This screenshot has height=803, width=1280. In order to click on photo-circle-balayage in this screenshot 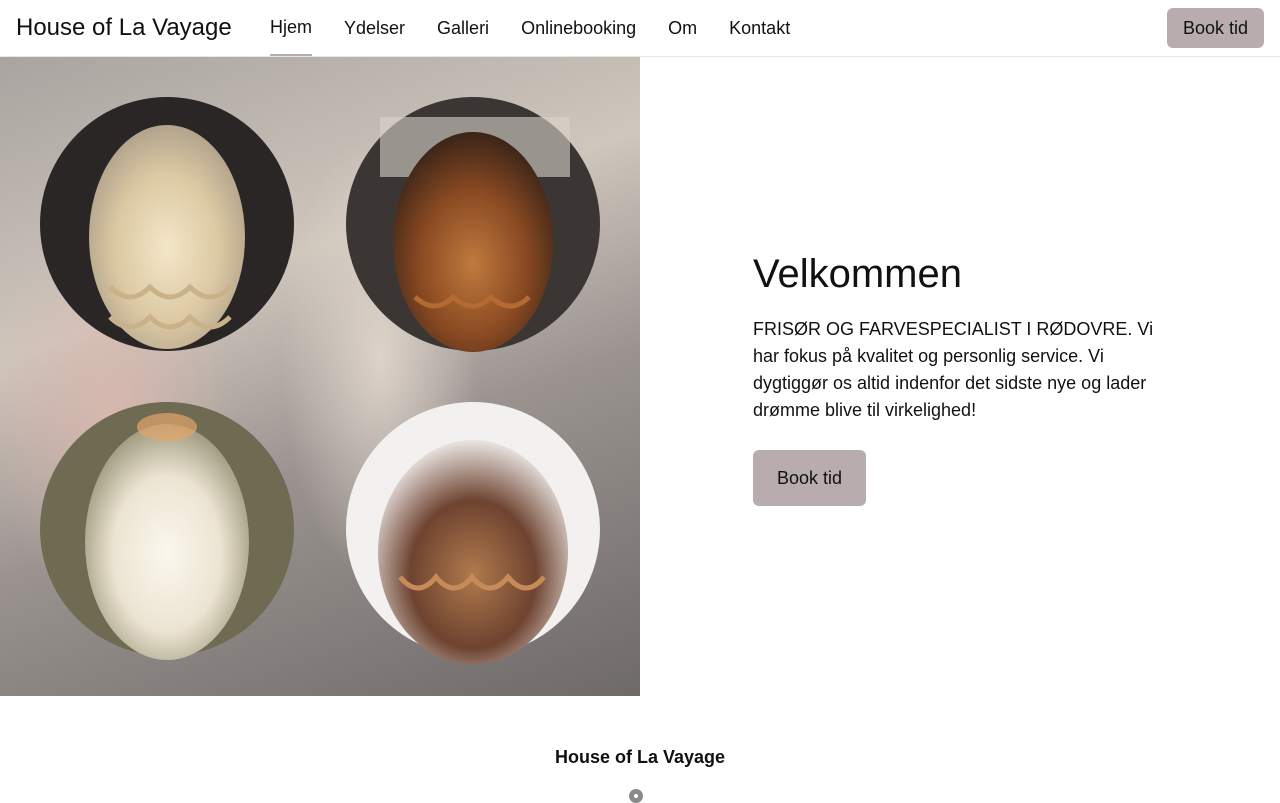, I will do `click(473, 533)`.